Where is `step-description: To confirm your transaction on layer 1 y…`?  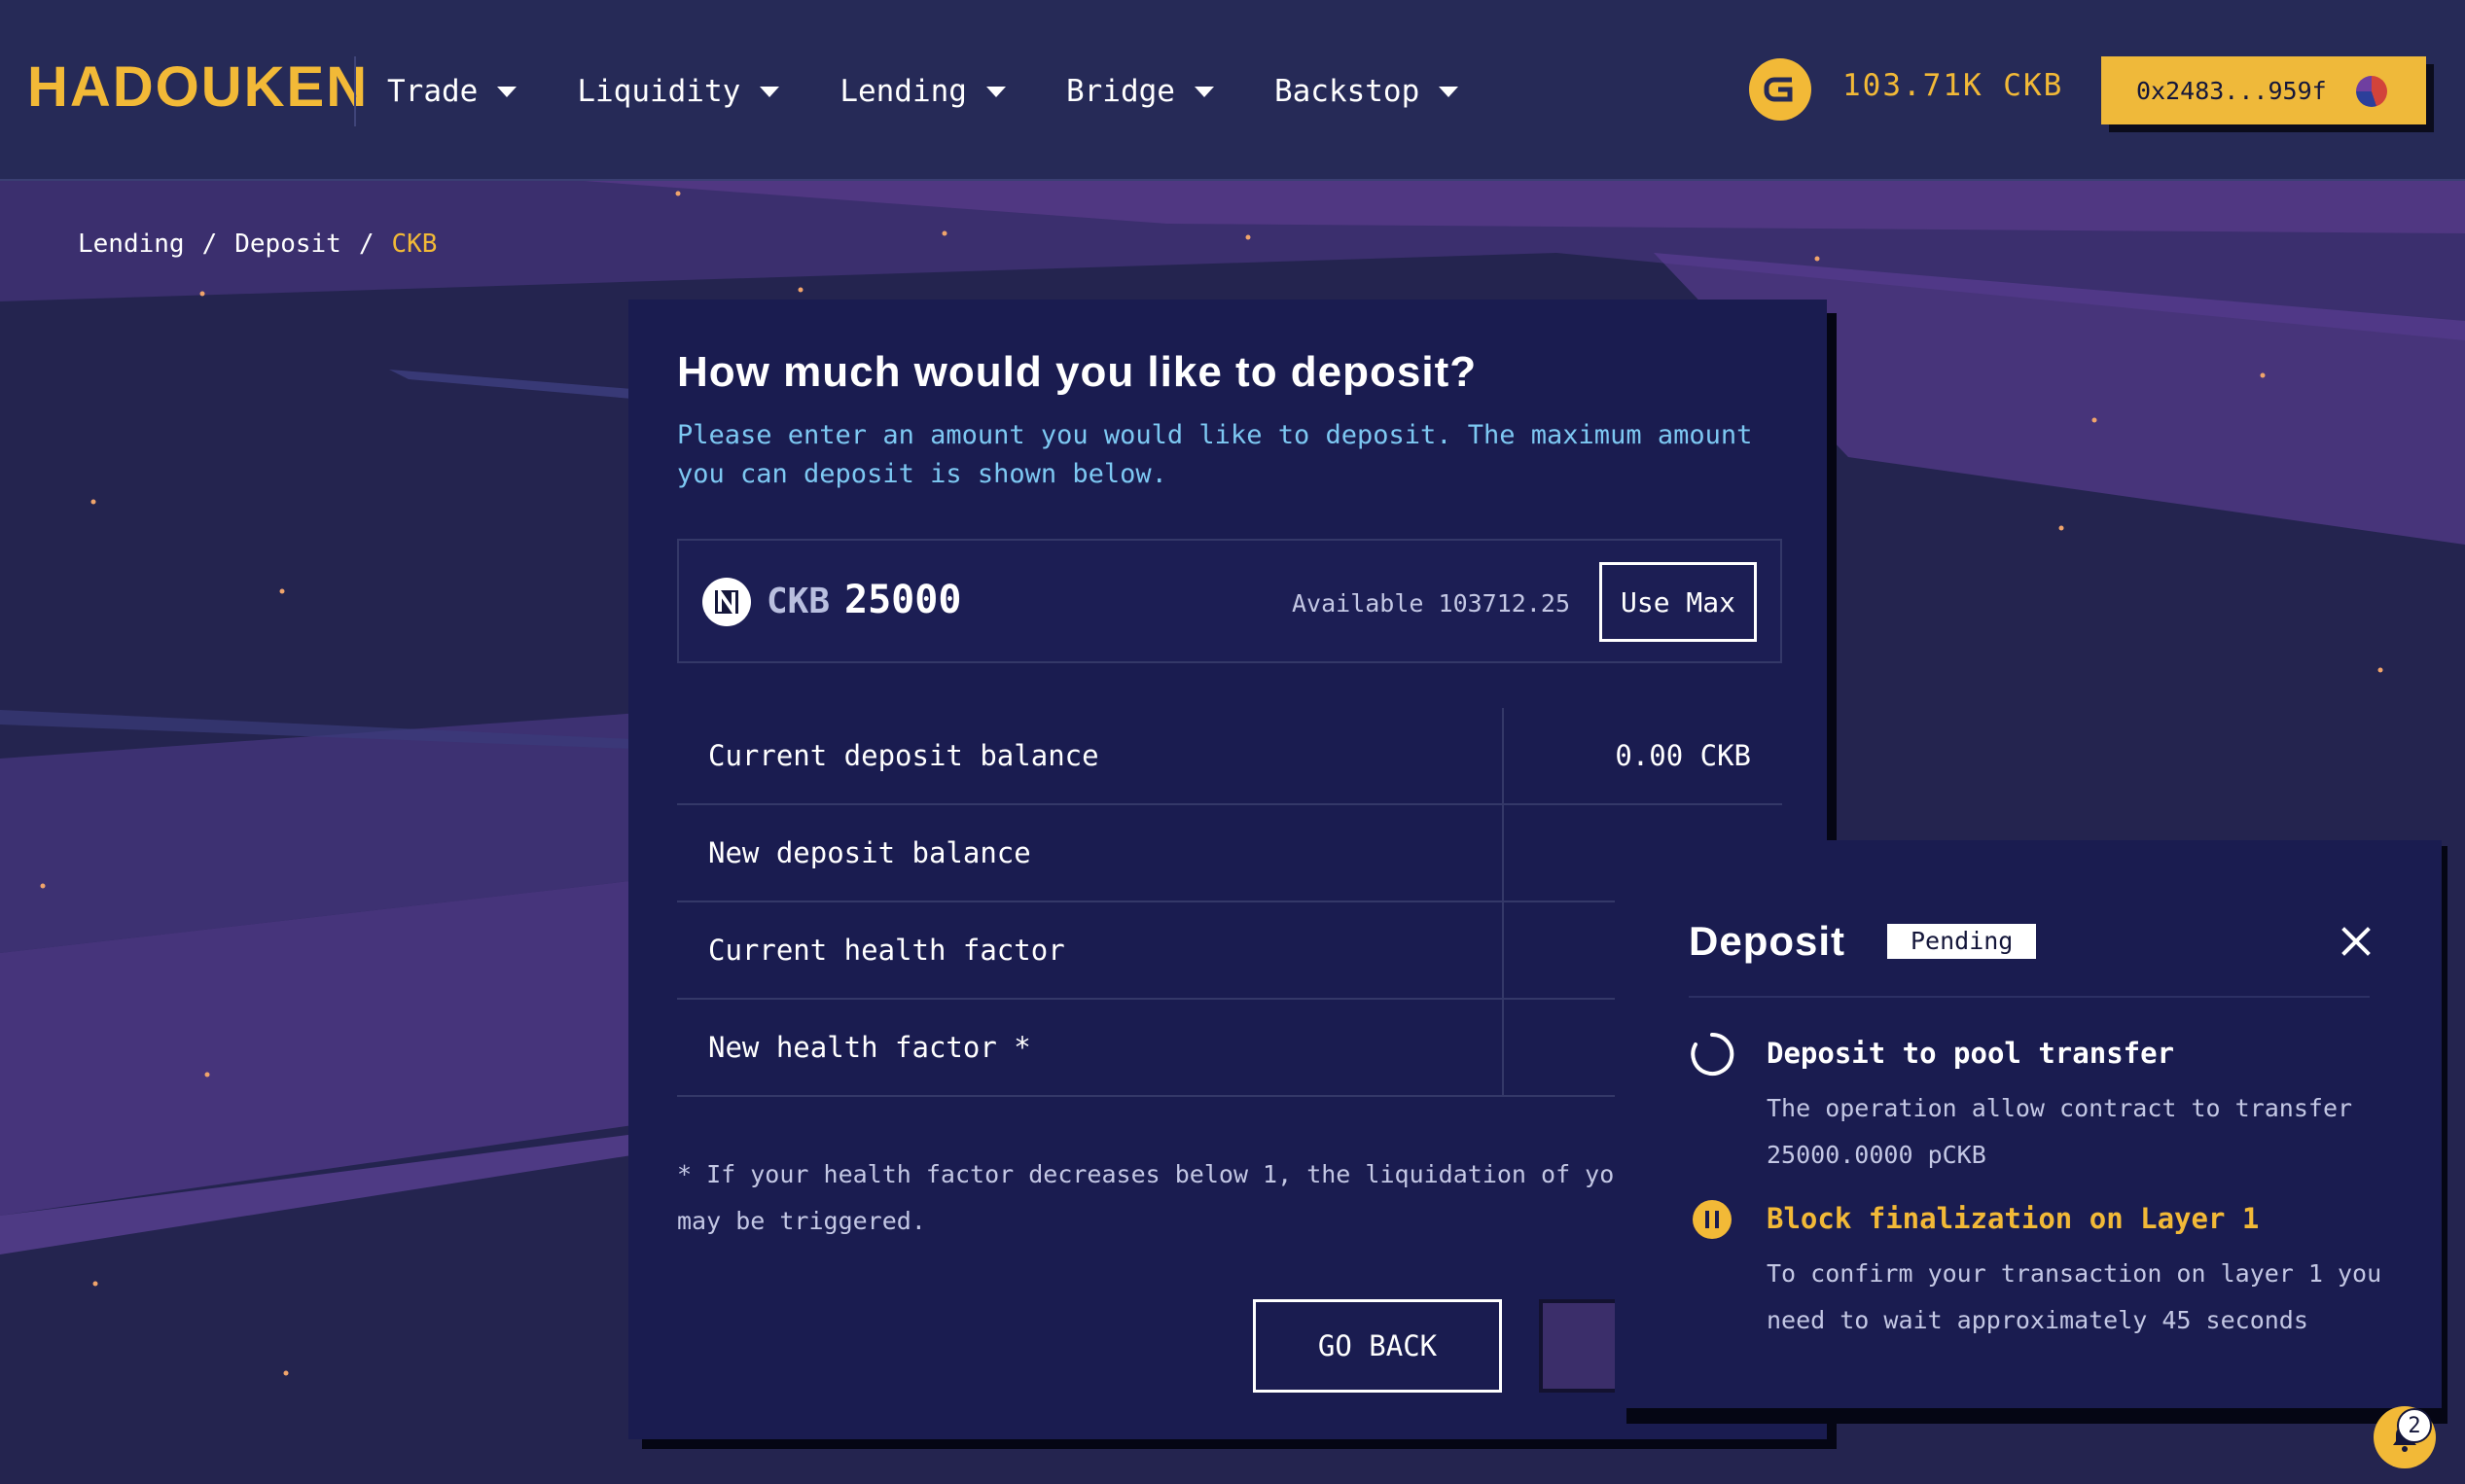 step-description: To confirm your transaction on layer 1 y… is located at coordinates (2074, 1297).